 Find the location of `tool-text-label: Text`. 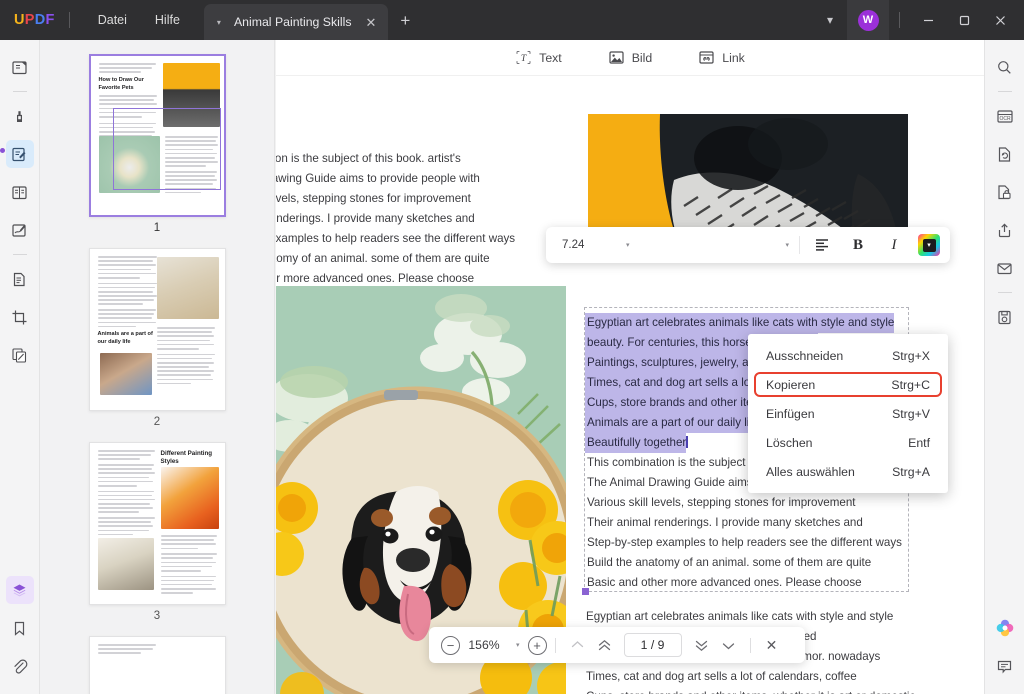

tool-text-label: Text is located at coordinates (550, 57).